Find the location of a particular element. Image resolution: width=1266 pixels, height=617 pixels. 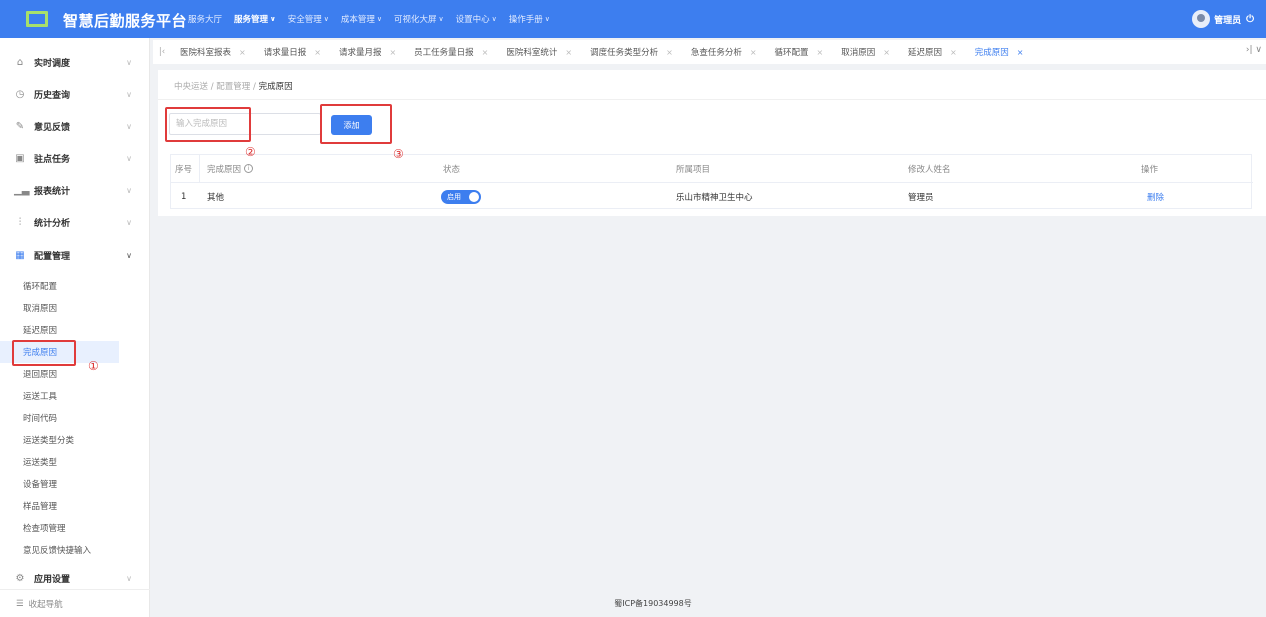

cell-status: 启用 is located at coordinates (461, 196).